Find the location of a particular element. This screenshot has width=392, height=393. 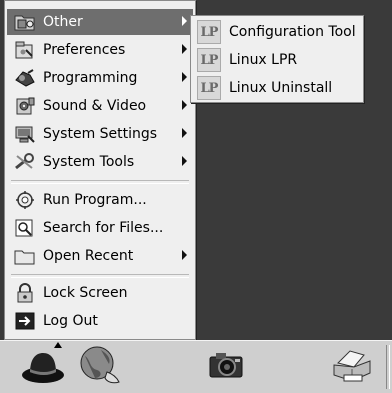

web-browser-launcher is located at coordinates (100, 367).